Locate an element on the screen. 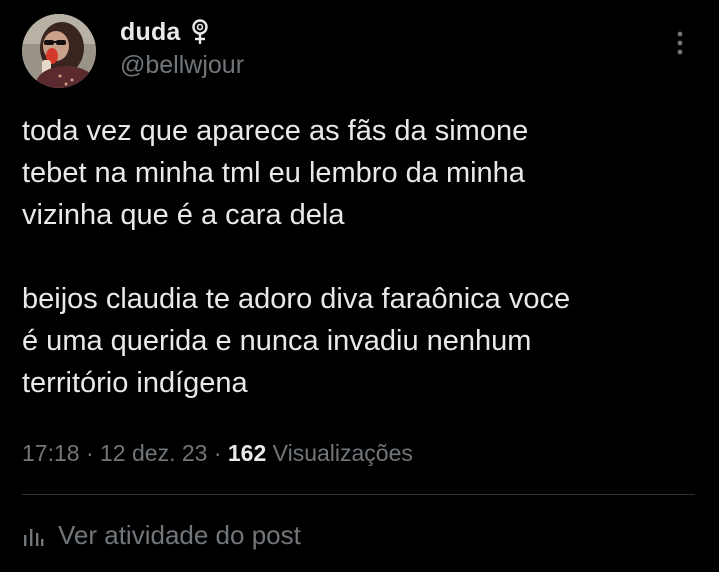 The width and height of the screenshot is (719, 572). author-handle: @bellwjour is located at coordinates (182, 65).